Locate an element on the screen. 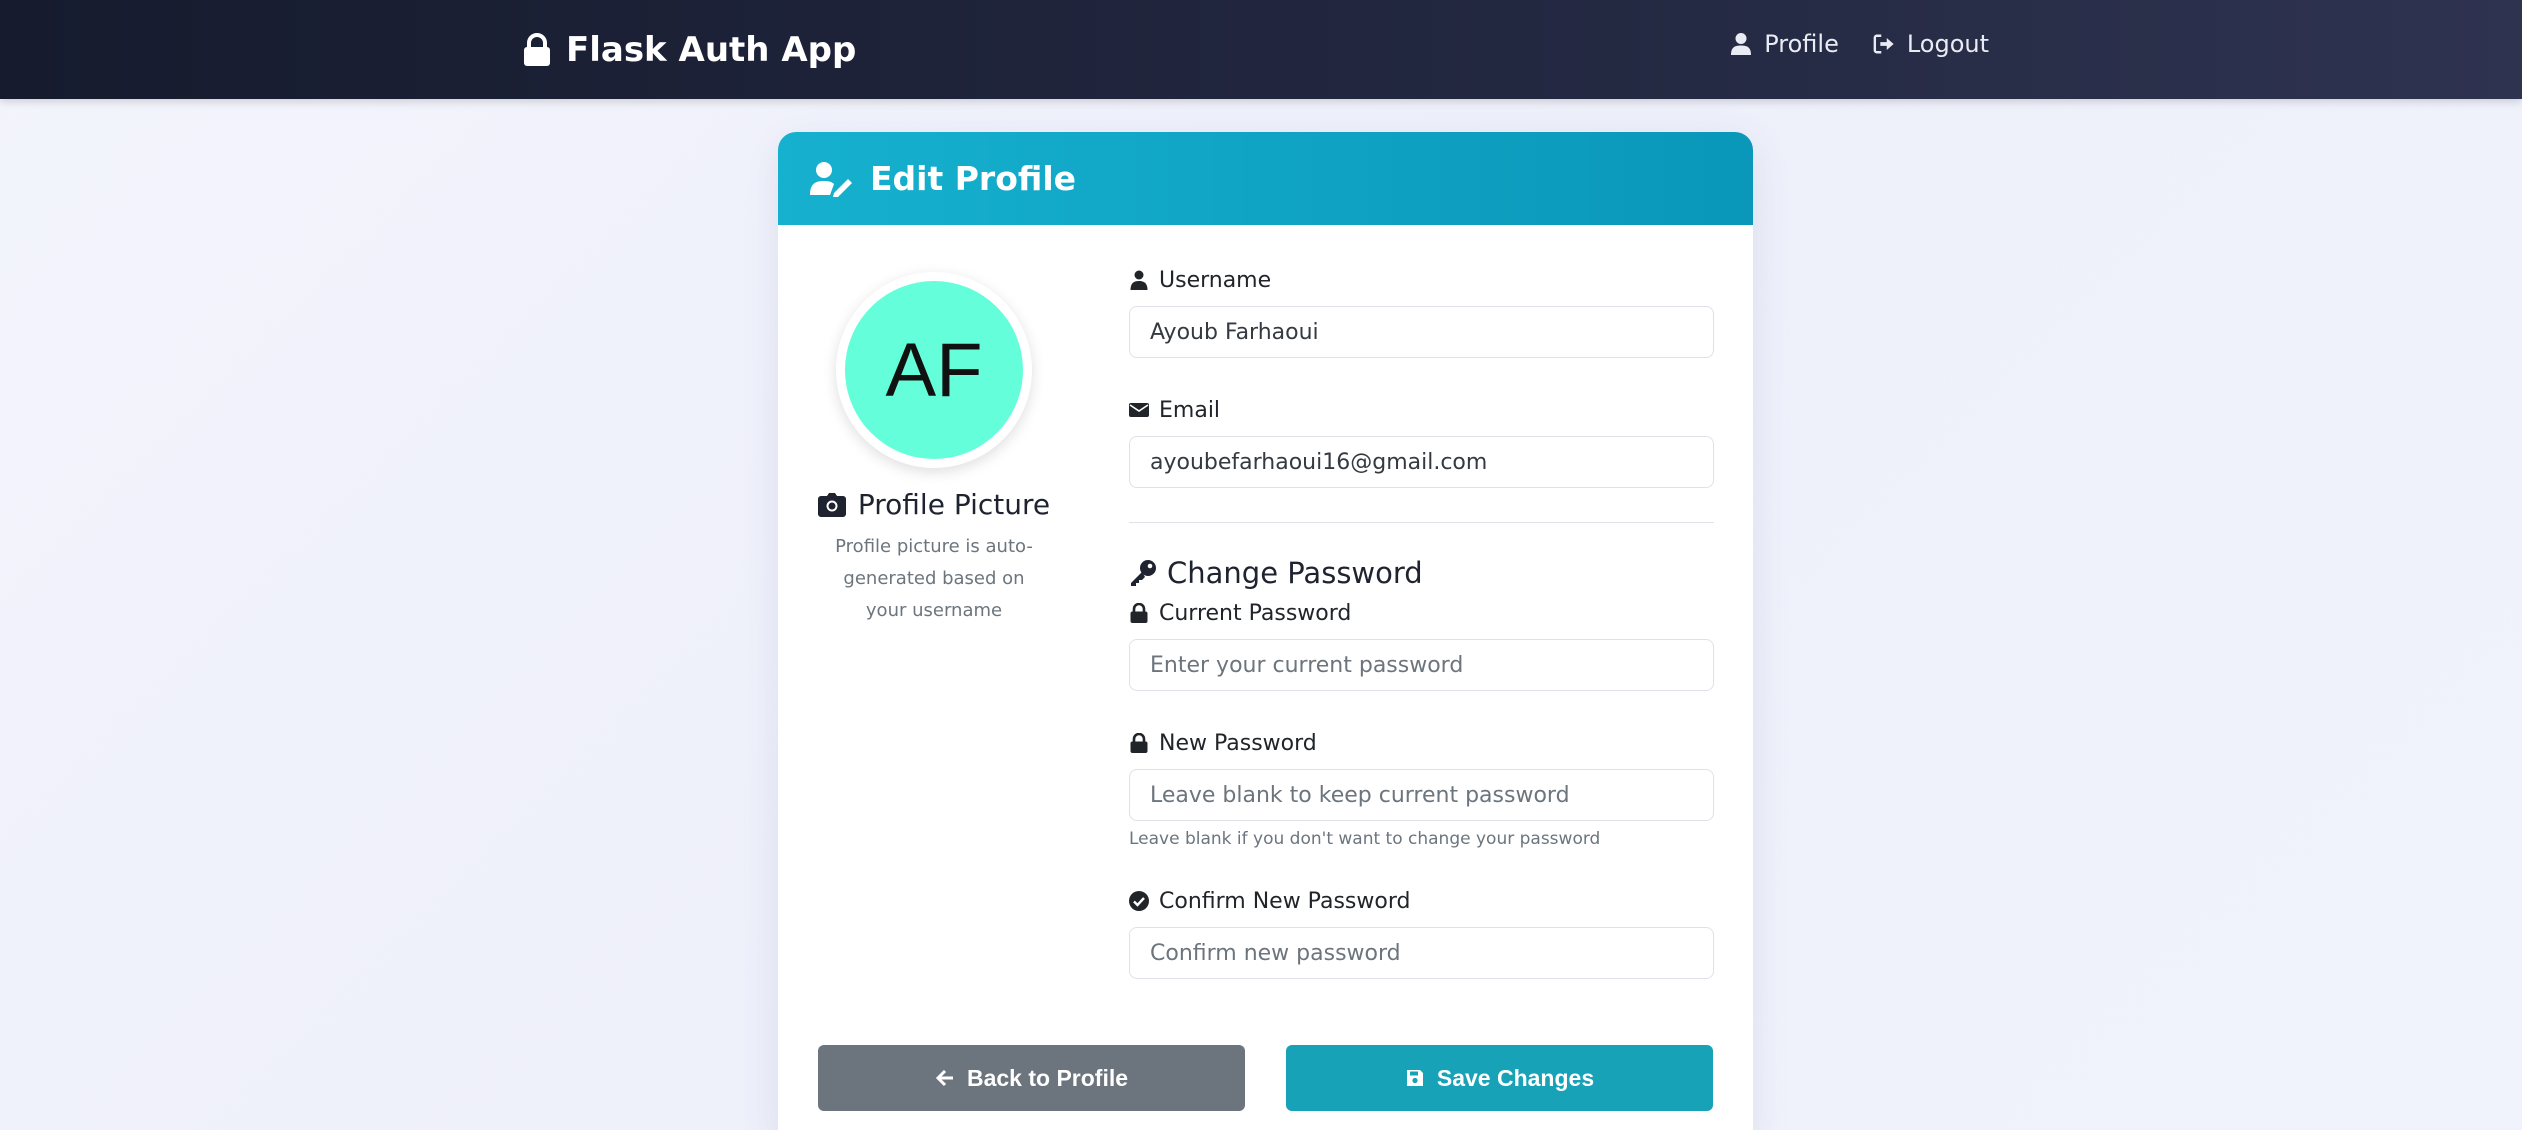 This screenshot has width=2522, height=1130. brand-name: Flask Auth App is located at coordinates (711, 50).